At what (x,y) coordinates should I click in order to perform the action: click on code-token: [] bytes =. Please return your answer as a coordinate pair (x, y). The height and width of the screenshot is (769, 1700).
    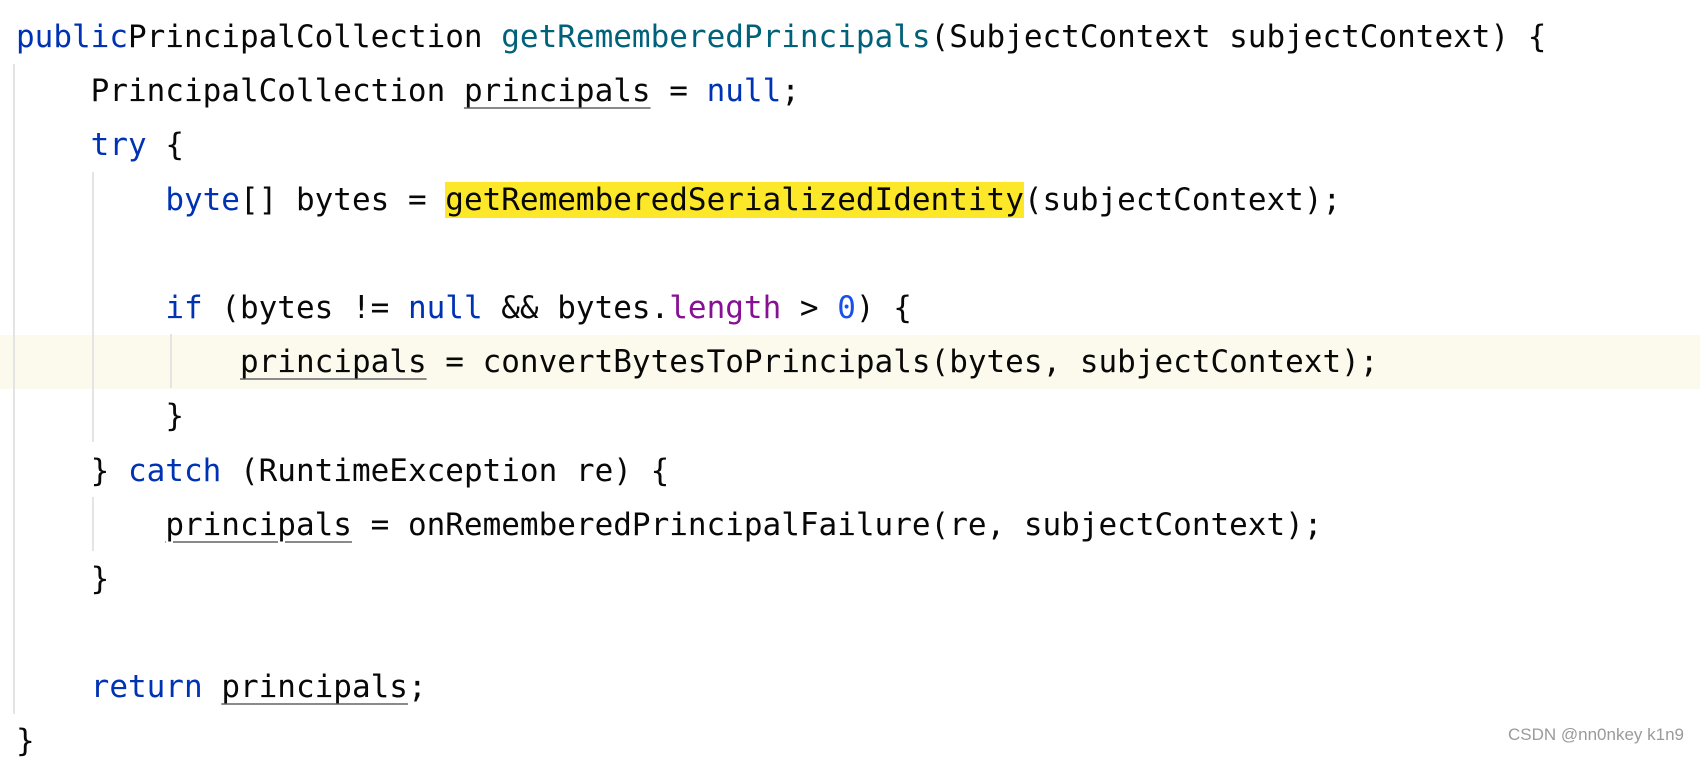
    Looking at the image, I should click on (342, 199).